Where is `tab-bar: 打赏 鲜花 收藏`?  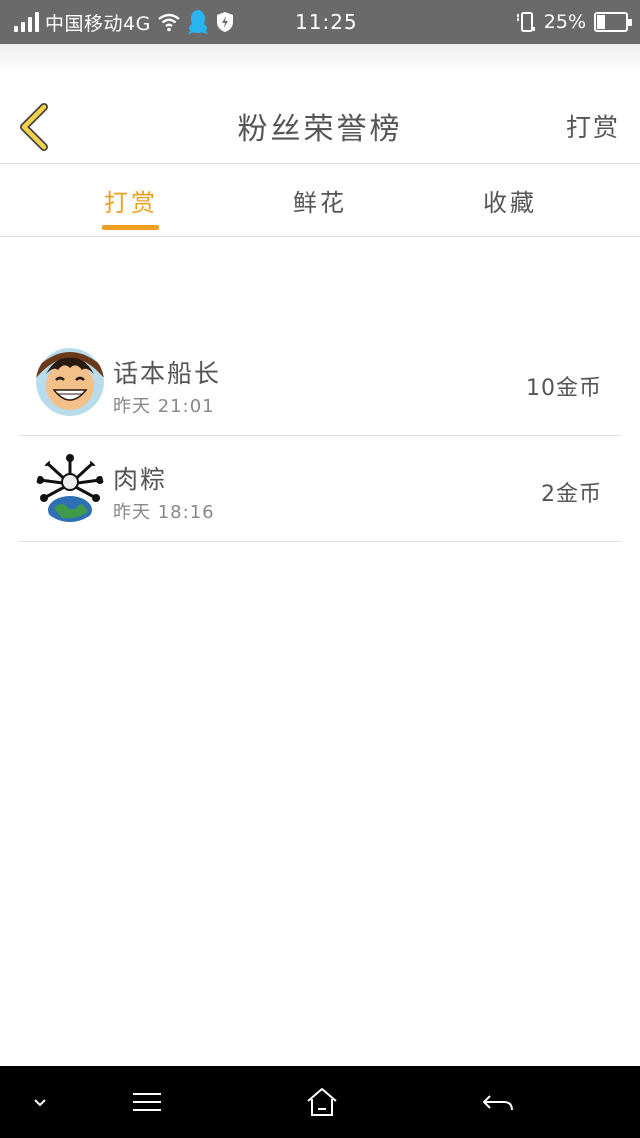 tab-bar: 打赏 鲜花 收藏 is located at coordinates (320, 201).